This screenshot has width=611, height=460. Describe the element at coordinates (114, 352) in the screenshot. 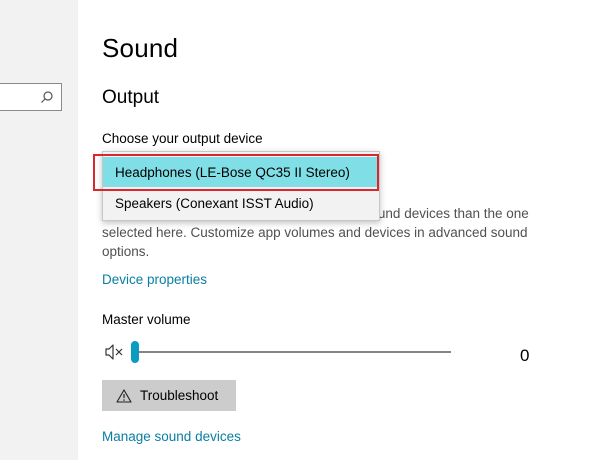

I see `speaker-muted-icon` at that location.